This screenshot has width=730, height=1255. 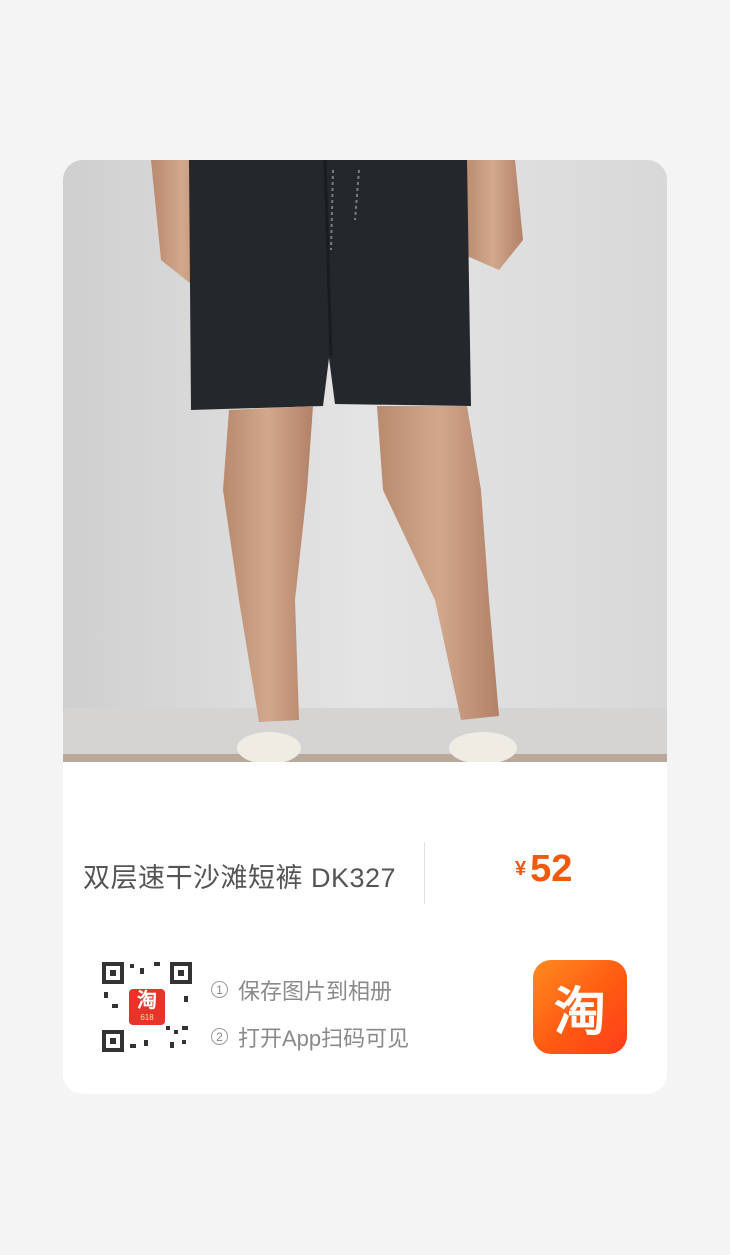 I want to click on qr-center-badge: 淘 618, so click(x=147, y=1006).